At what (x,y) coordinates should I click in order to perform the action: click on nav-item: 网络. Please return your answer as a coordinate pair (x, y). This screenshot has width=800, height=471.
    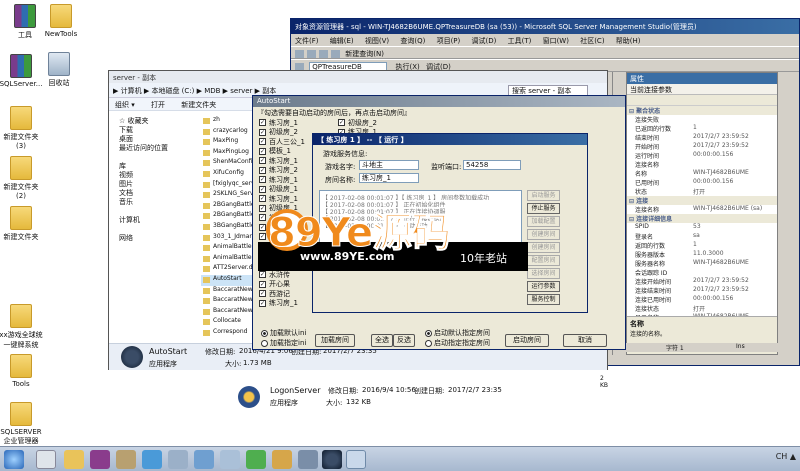
    Looking at the image, I should click on (154, 237).